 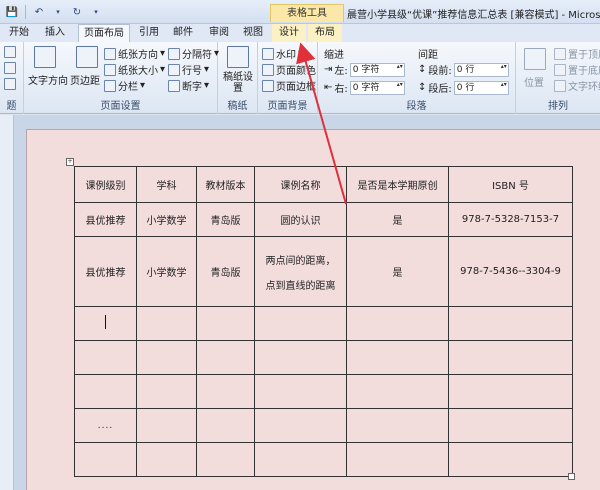 What do you see at coordinates (571, 476) in the screenshot?
I see `table-resize-handle` at bounding box center [571, 476].